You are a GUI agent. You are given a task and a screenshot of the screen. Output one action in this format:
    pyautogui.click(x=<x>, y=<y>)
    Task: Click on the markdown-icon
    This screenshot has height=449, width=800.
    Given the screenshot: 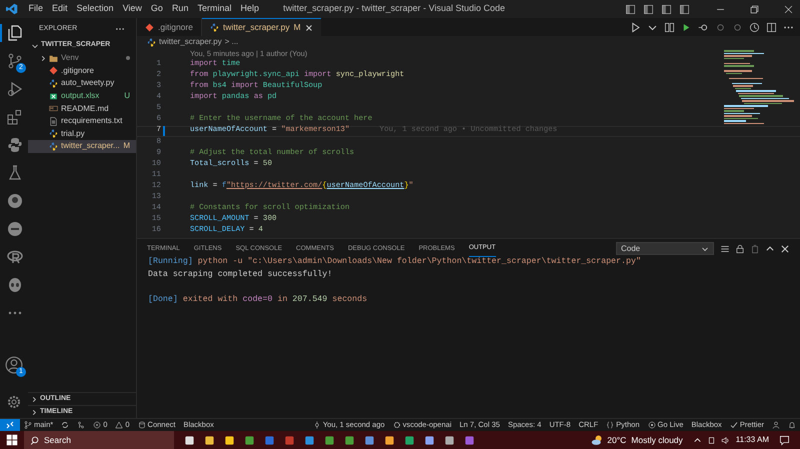 What is the action you would take?
    pyautogui.click(x=53, y=109)
    